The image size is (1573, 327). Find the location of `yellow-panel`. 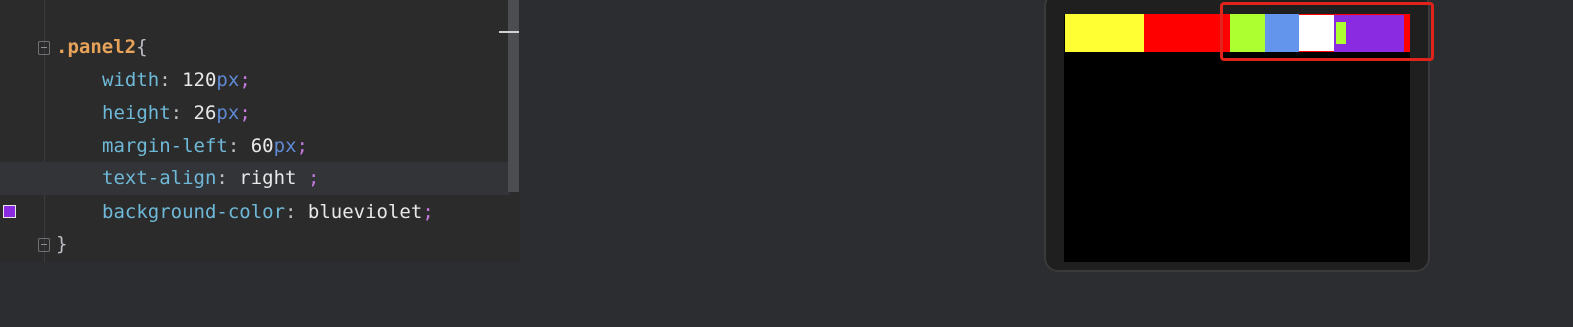

yellow-panel is located at coordinates (1104, 33).